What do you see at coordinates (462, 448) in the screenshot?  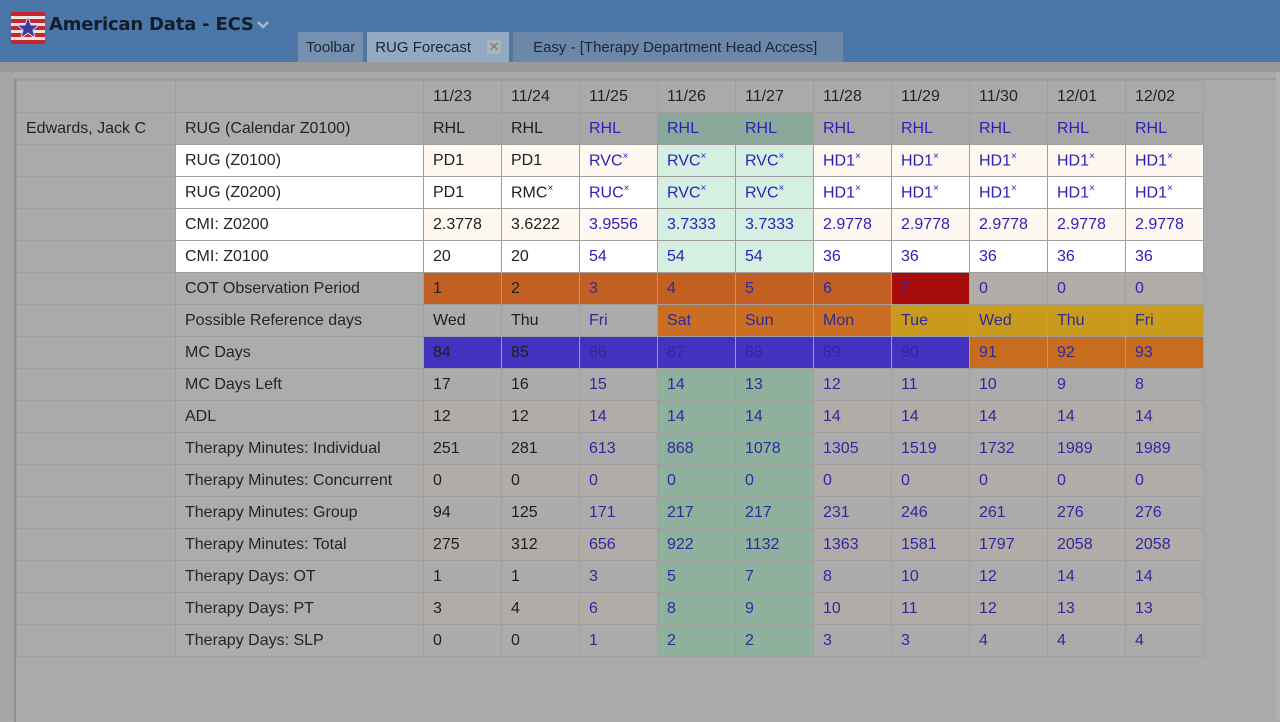 I see `value-cell: 251` at bounding box center [462, 448].